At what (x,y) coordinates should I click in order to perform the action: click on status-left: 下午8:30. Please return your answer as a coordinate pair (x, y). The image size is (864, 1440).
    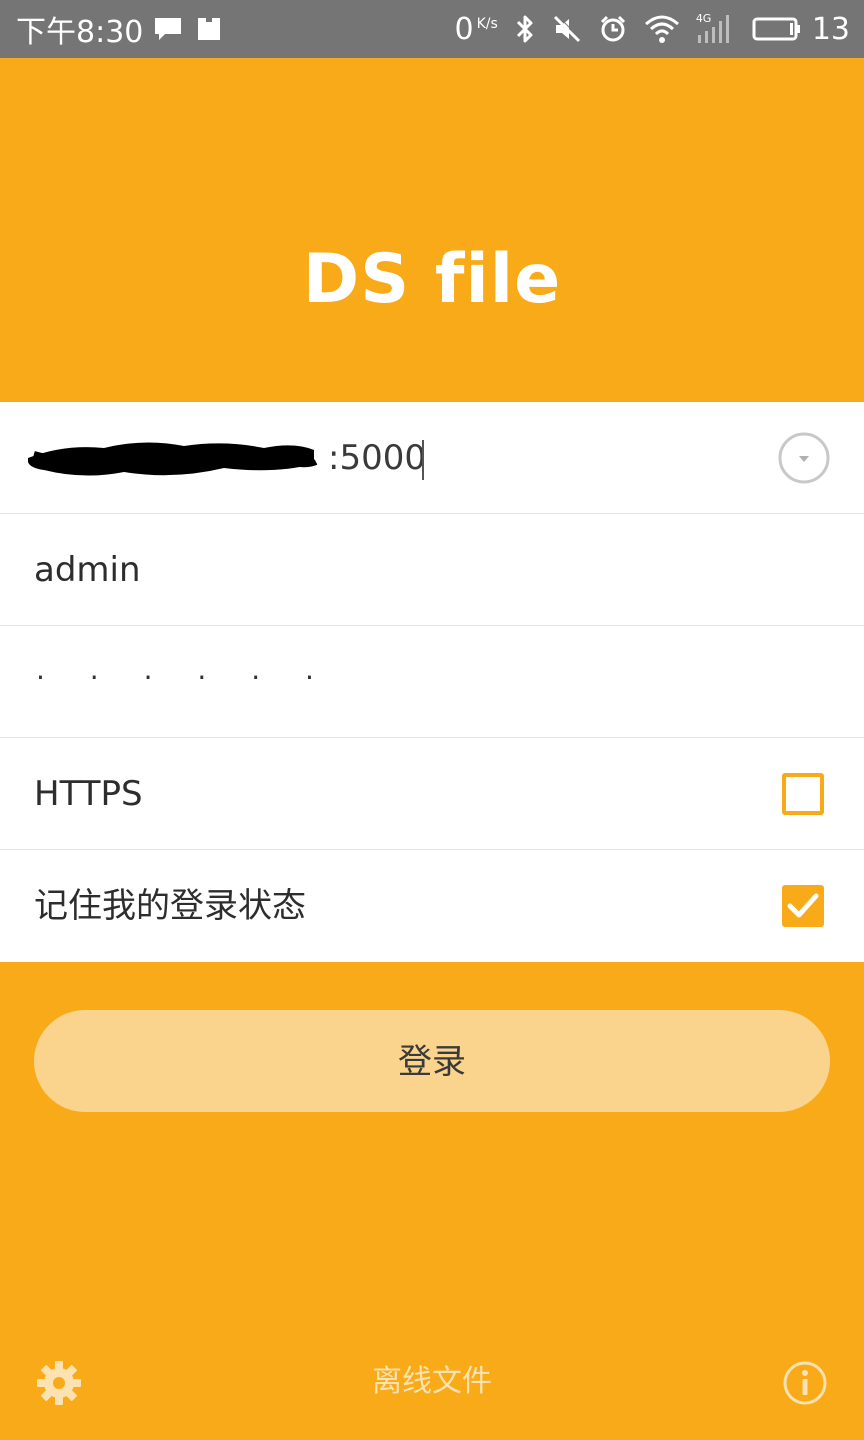
    Looking at the image, I should click on (119, 29).